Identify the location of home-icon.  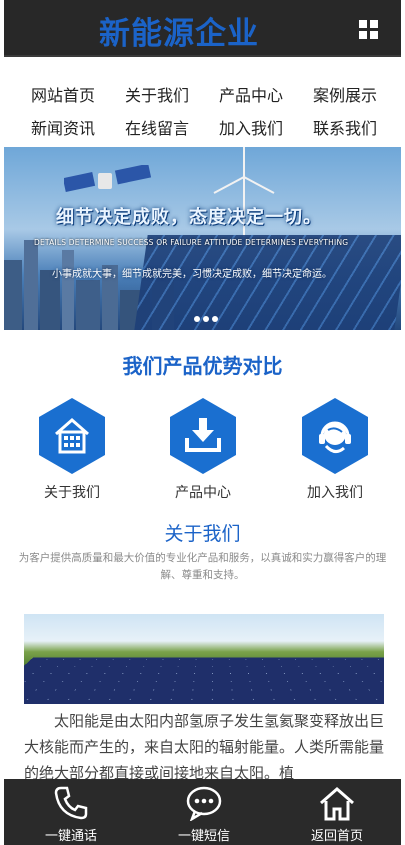
(337, 804).